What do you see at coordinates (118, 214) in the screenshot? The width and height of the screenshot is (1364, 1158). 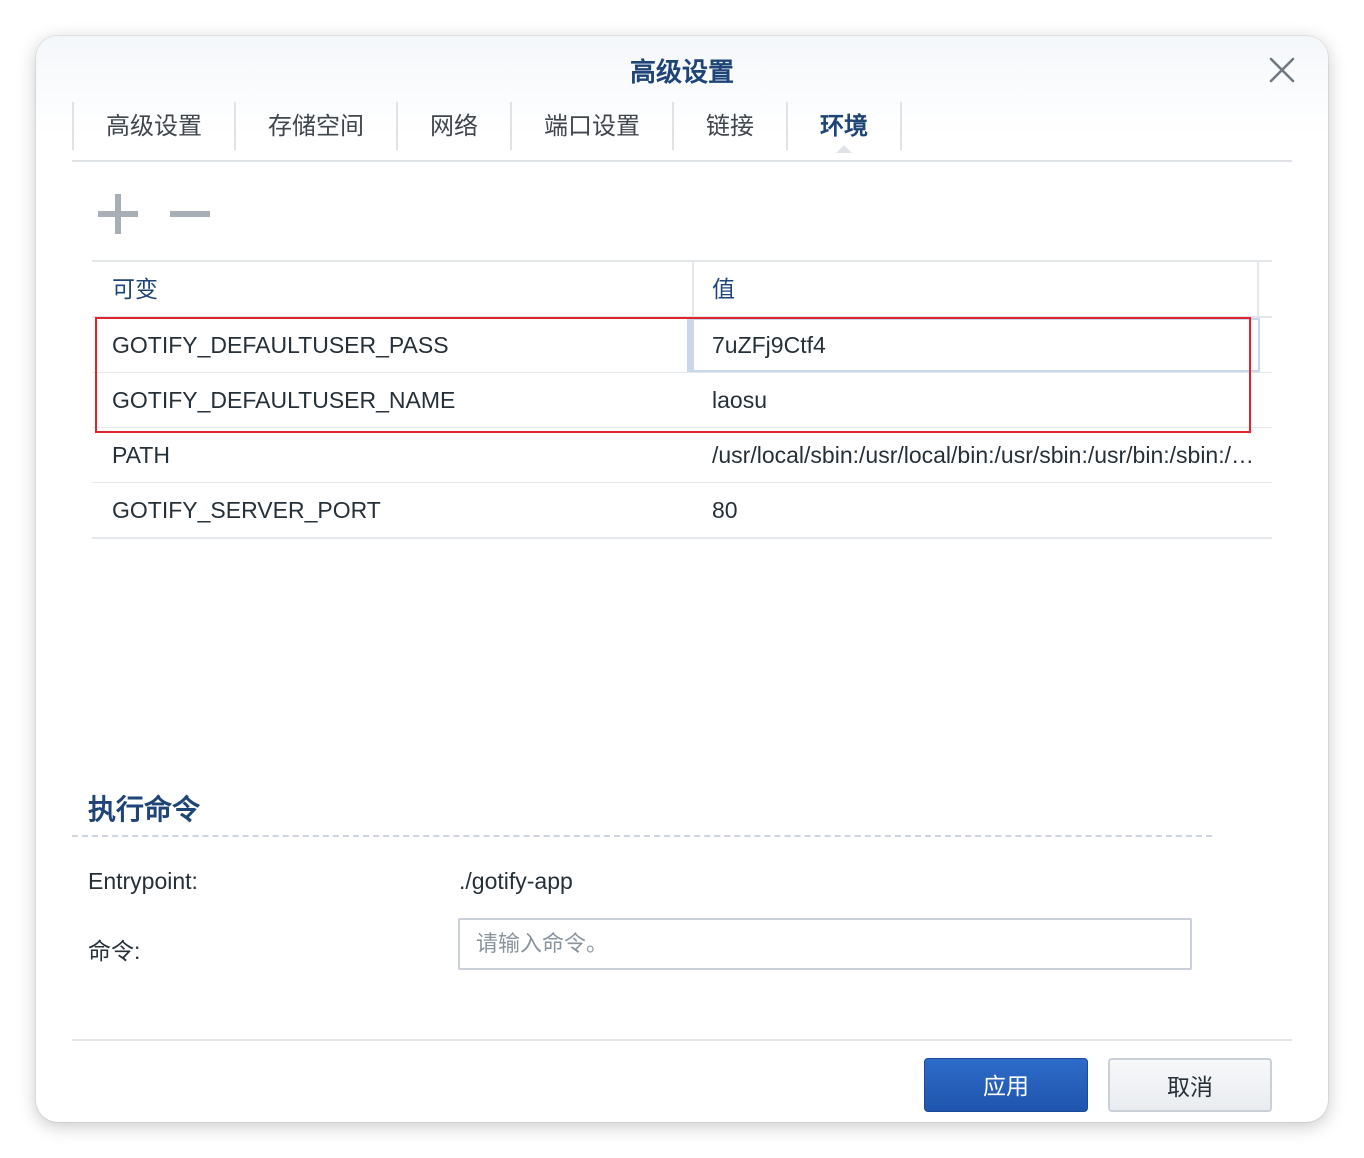 I see `plus-icon` at bounding box center [118, 214].